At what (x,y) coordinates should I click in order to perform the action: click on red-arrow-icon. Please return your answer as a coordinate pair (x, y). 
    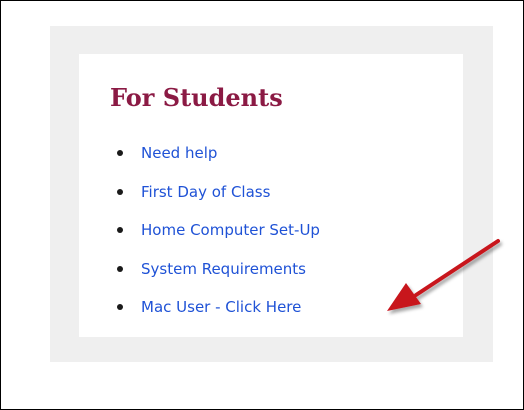
    Looking at the image, I should click on (443, 275).